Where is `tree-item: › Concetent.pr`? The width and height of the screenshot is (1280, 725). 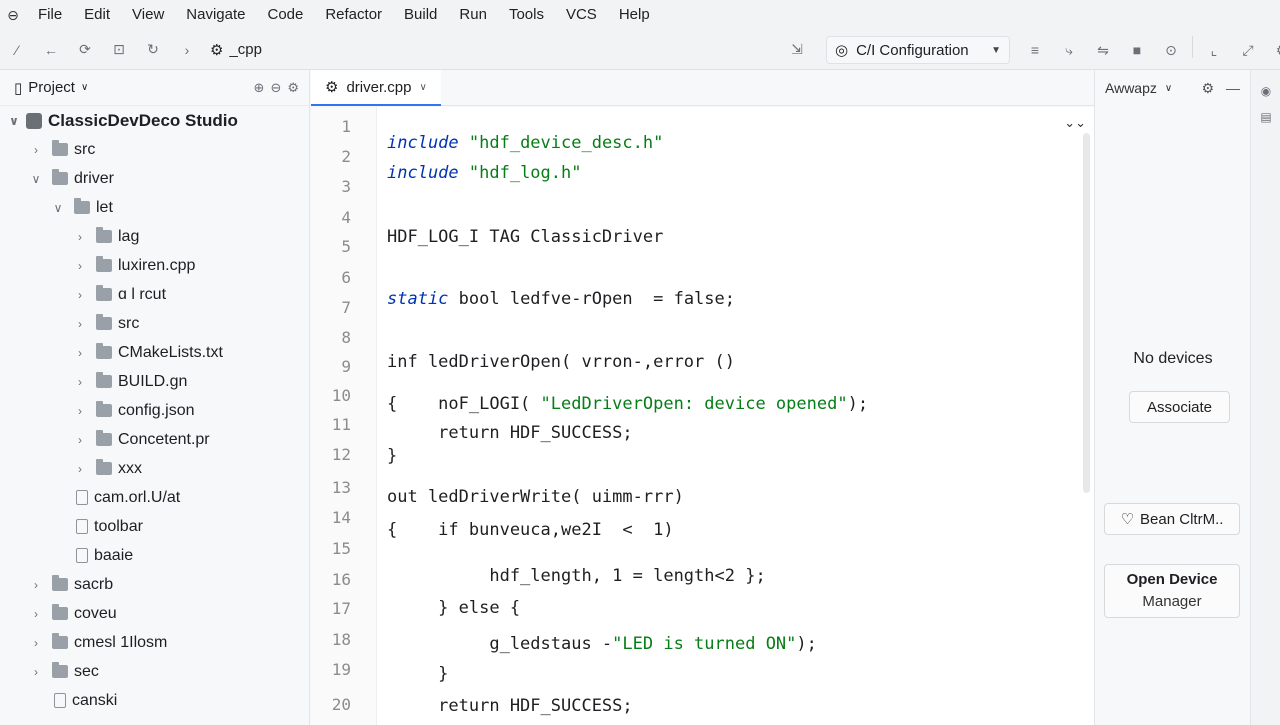
tree-item: › Concetent.pr is located at coordinates (154, 439).